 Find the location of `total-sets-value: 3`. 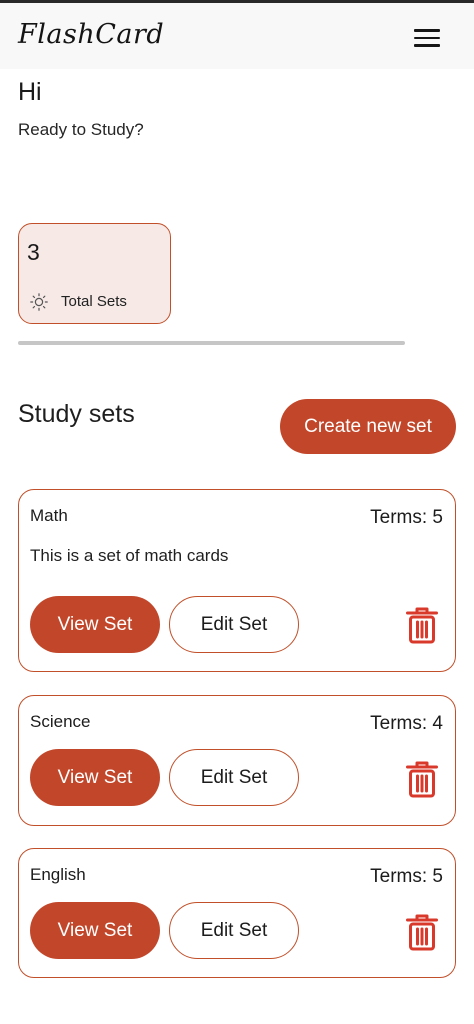

total-sets-value: 3 is located at coordinates (33, 252).